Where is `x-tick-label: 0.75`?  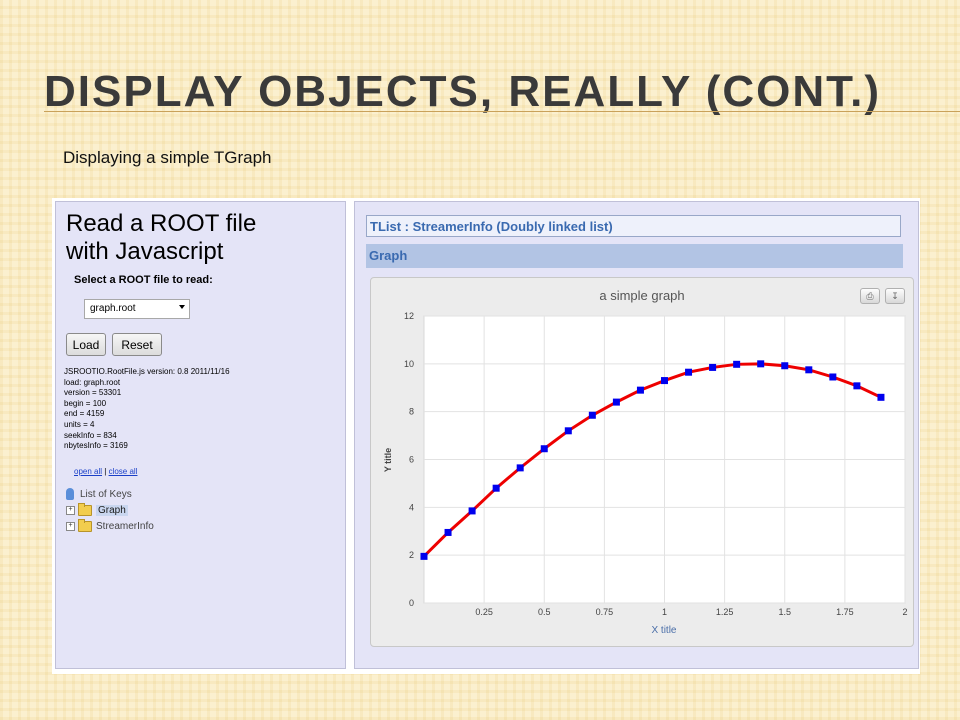 x-tick-label: 0.75 is located at coordinates (605, 612).